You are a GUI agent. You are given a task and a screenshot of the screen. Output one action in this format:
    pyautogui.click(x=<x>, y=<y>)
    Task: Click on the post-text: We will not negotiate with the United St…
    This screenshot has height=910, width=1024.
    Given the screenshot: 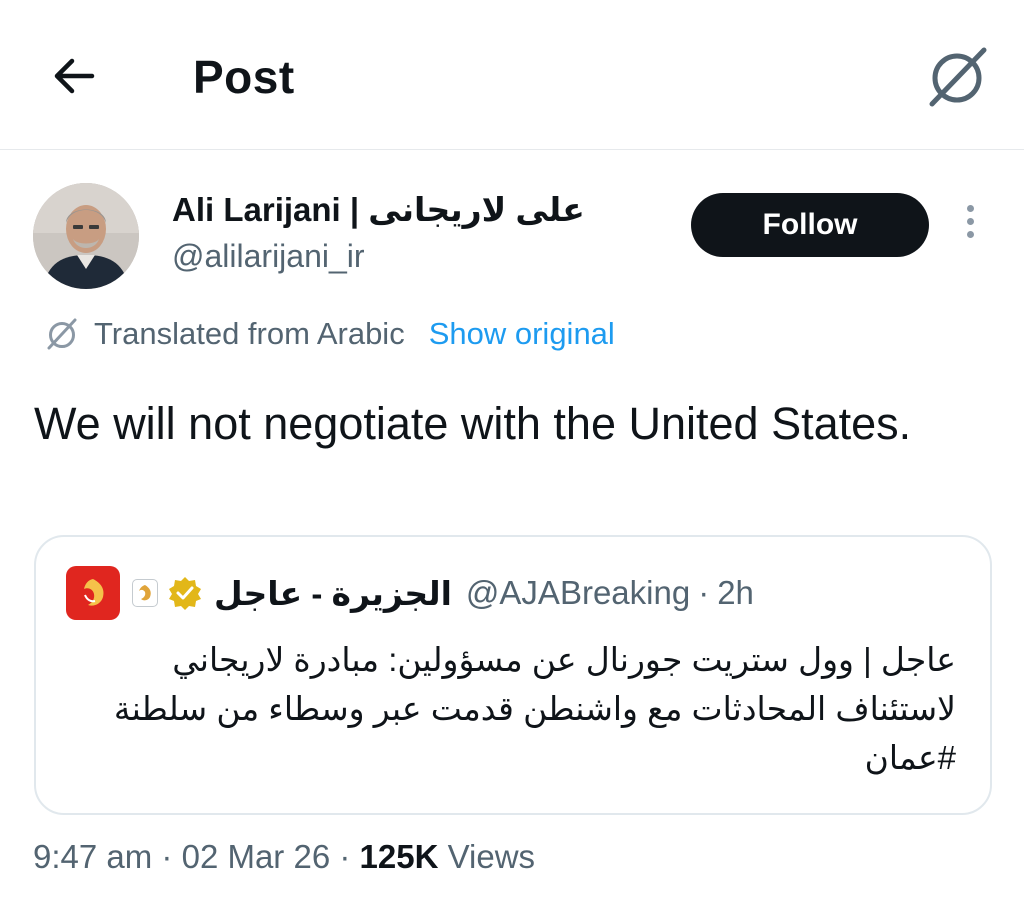 What is the action you would take?
    pyautogui.click(x=473, y=423)
    